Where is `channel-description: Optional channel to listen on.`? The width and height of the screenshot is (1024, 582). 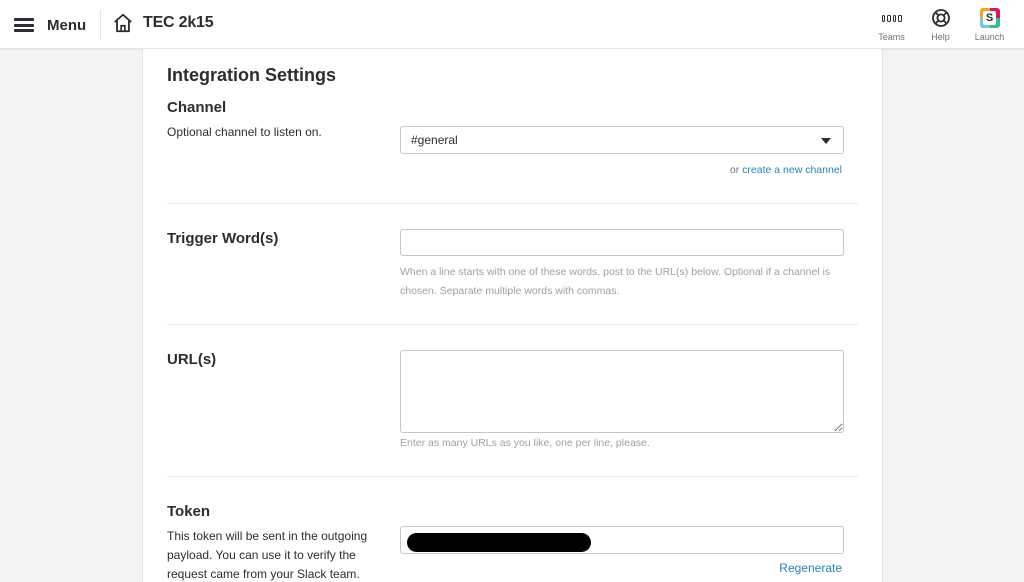
channel-description: Optional channel to listen on. is located at coordinates (244, 132).